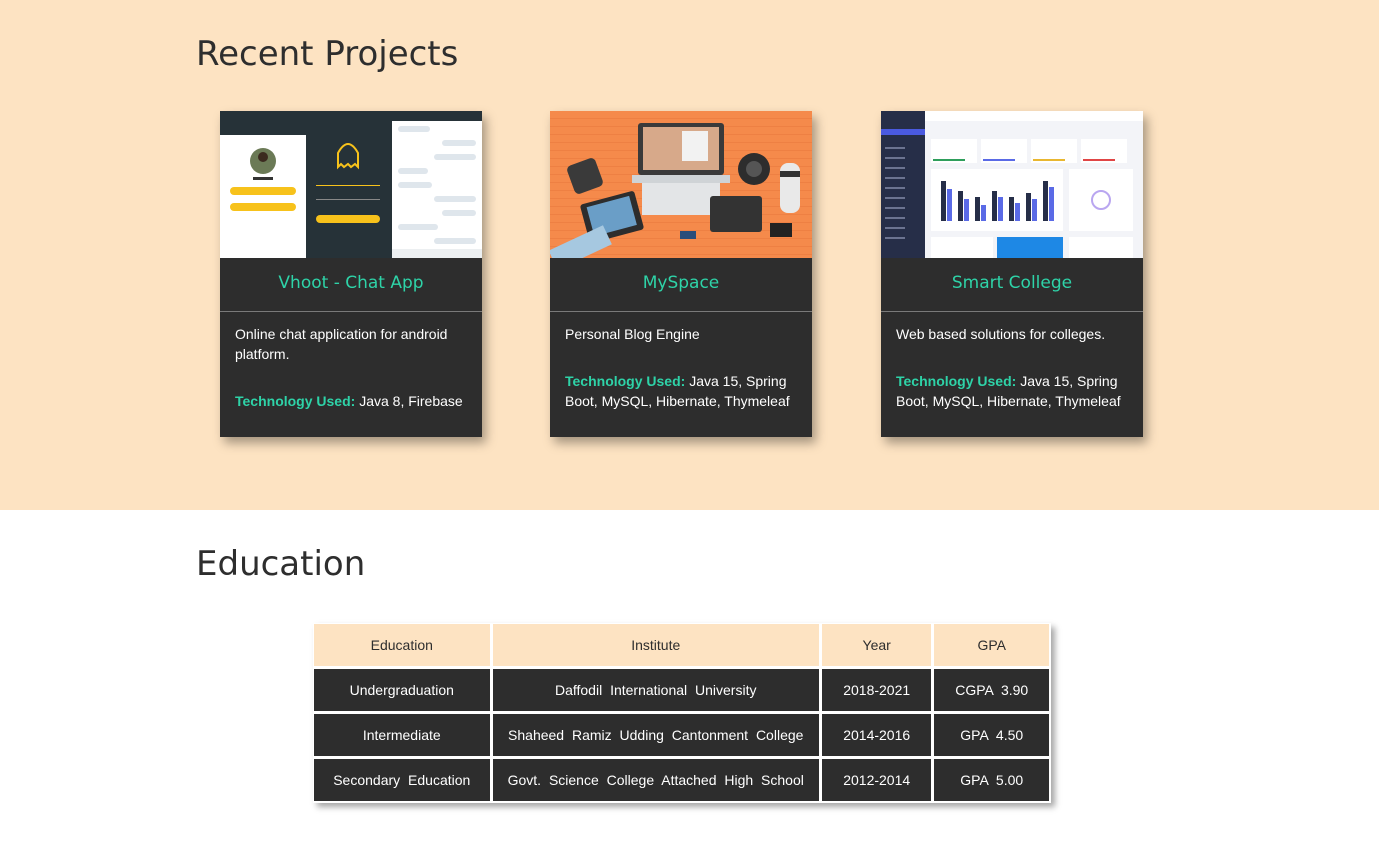 The width and height of the screenshot is (1379, 855). I want to click on cell-gpa: GPA 4.50, so click(991, 735).